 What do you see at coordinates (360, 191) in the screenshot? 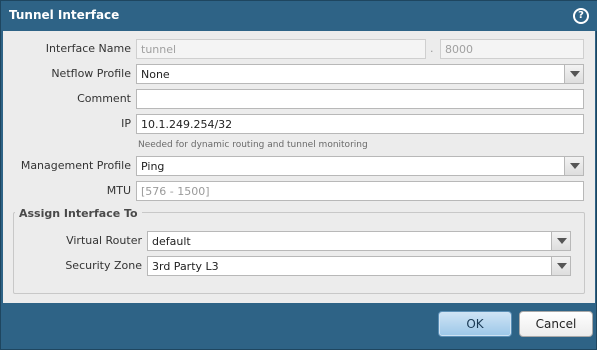
I see `mtu-field: [576 - 1500]` at bounding box center [360, 191].